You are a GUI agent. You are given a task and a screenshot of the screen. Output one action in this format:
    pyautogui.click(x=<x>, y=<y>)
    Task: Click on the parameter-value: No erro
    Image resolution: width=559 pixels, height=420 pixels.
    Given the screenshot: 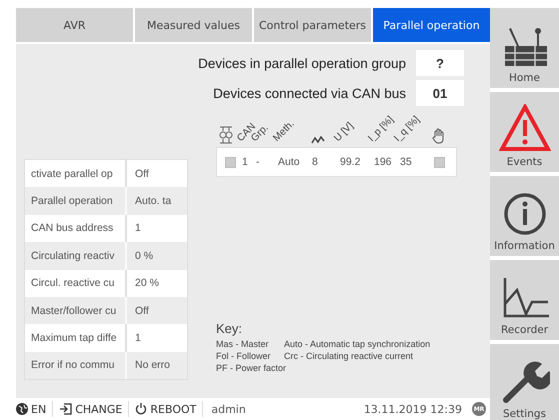 What is the action you would take?
    pyautogui.click(x=148, y=365)
    